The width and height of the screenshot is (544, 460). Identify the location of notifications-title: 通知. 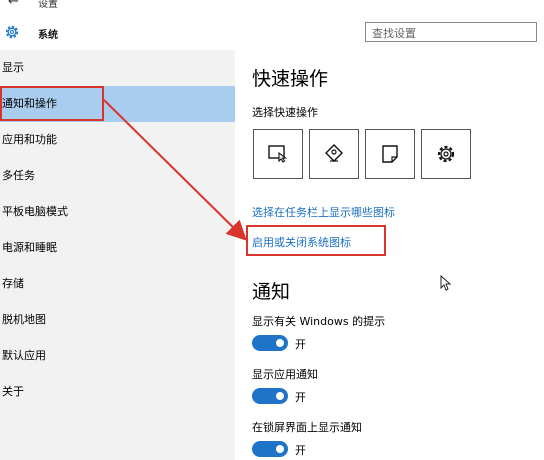
(271, 292).